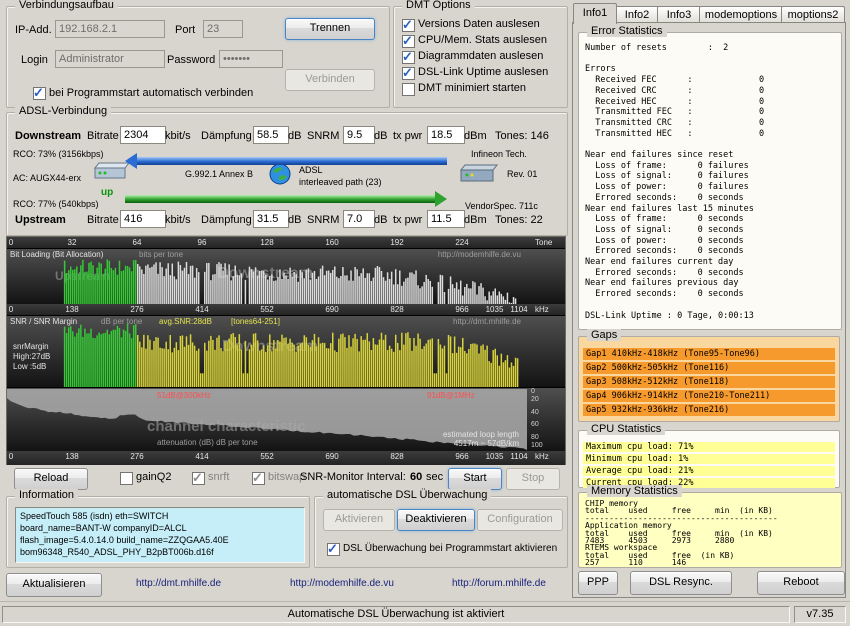 The image size is (850, 626). I want to click on uptime-label: DSL-Link Uptime auslesen, so click(483, 72).